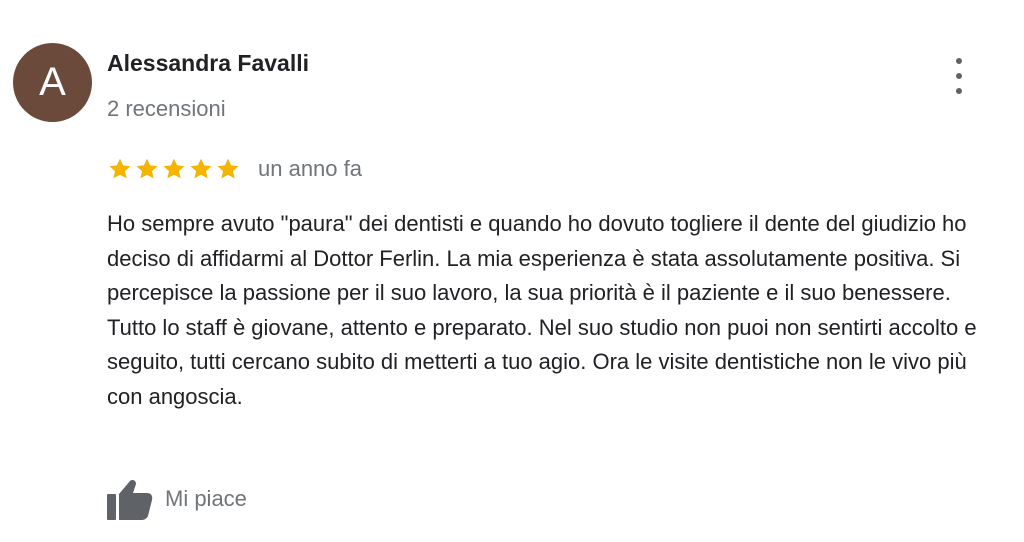  Describe the element at coordinates (310, 168) in the screenshot. I see `review-date: un anno fa` at that location.